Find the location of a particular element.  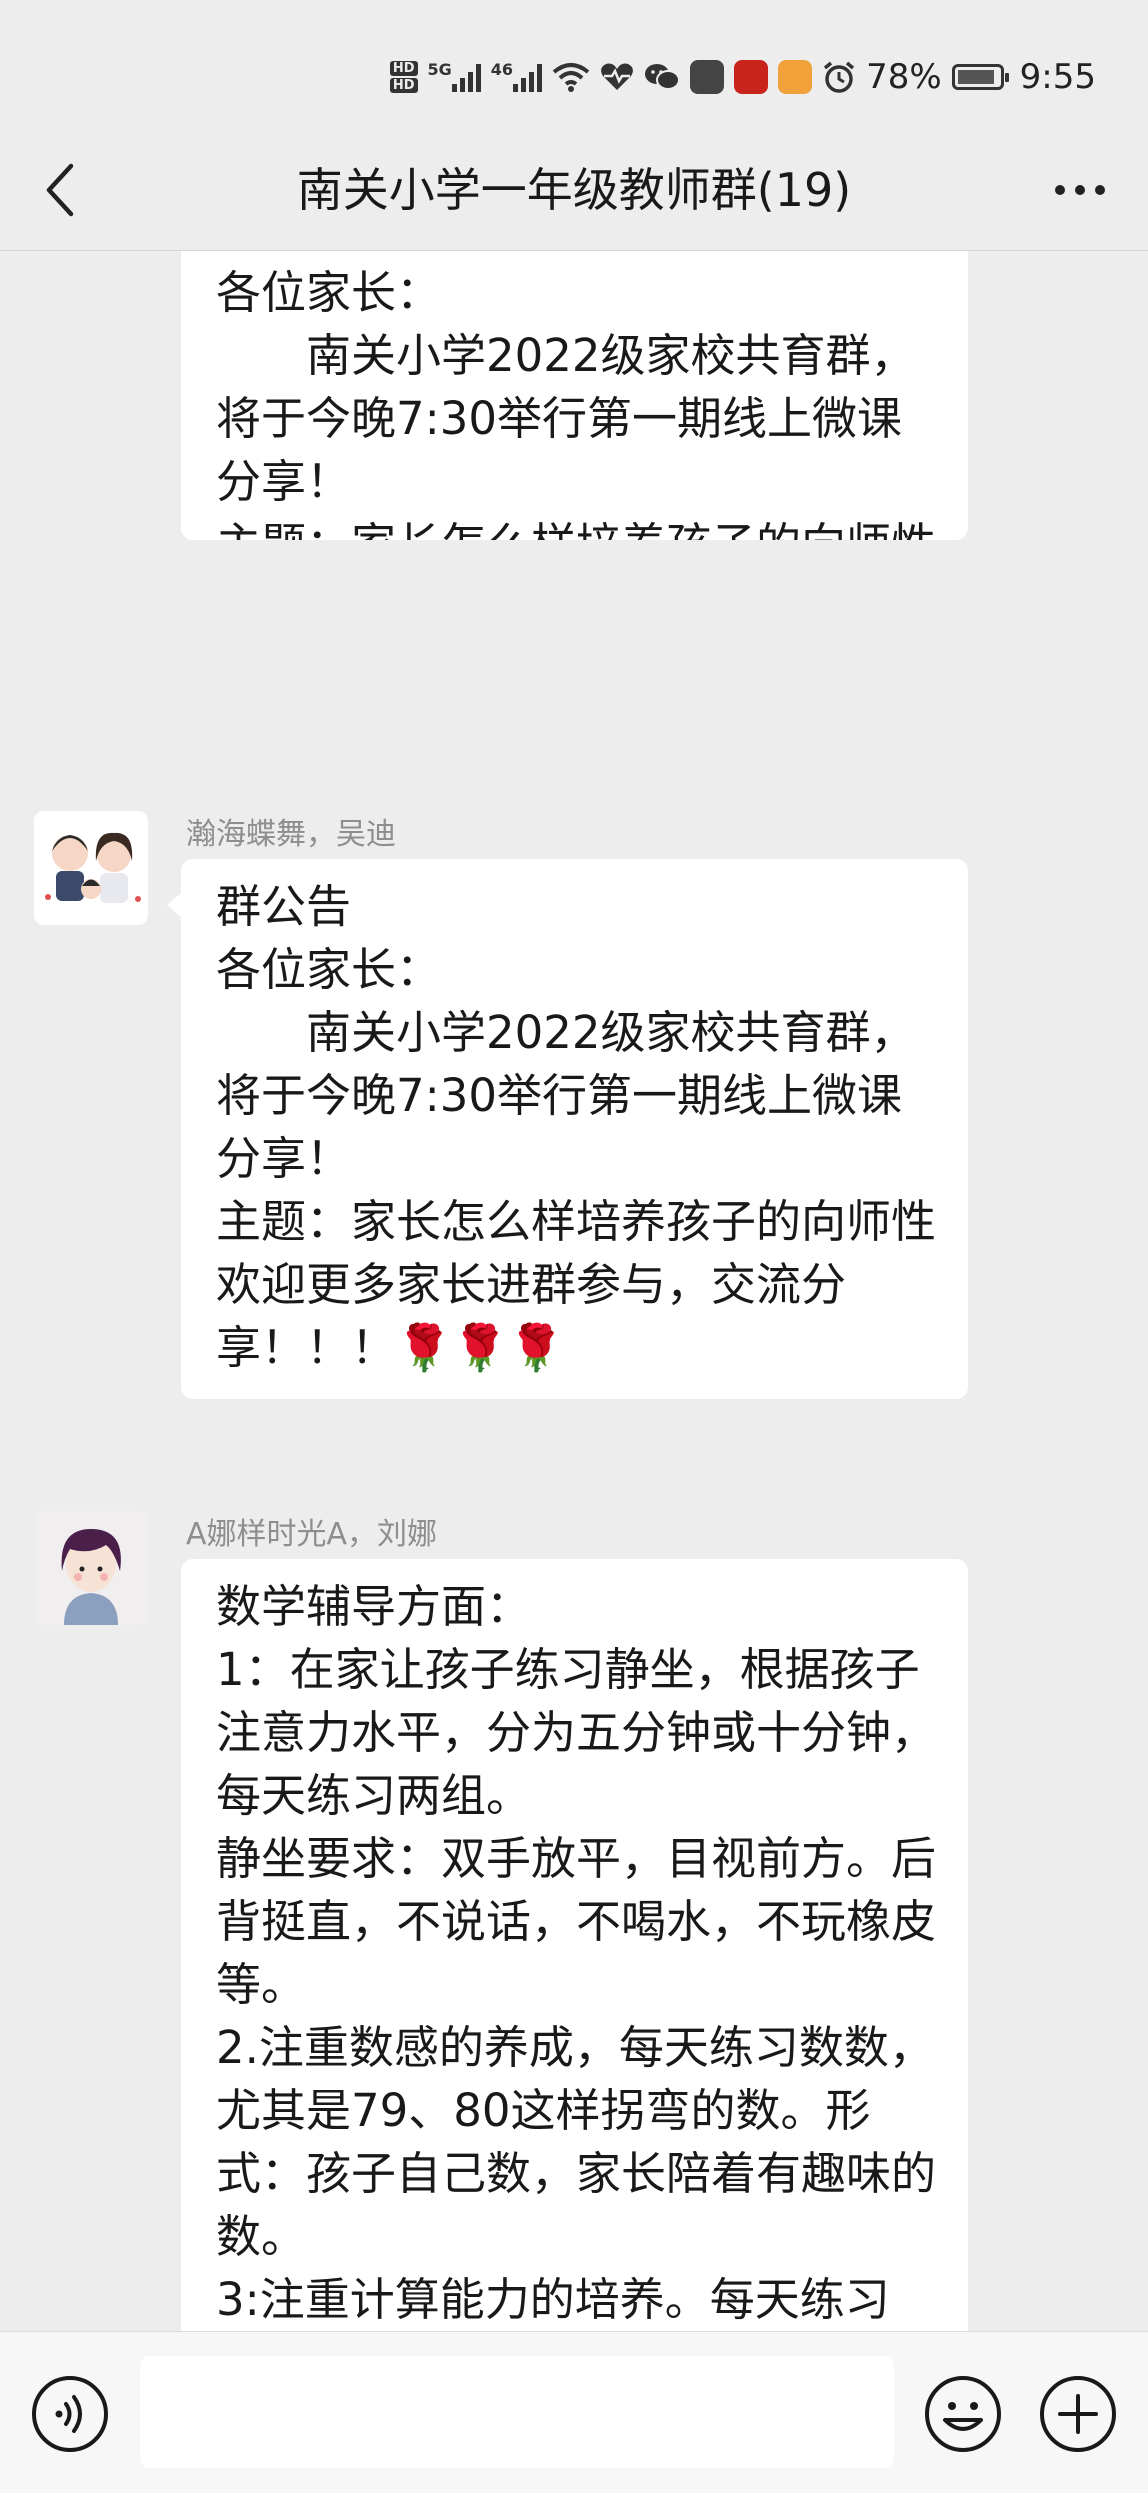

more-options-button is located at coordinates (1080, 190).